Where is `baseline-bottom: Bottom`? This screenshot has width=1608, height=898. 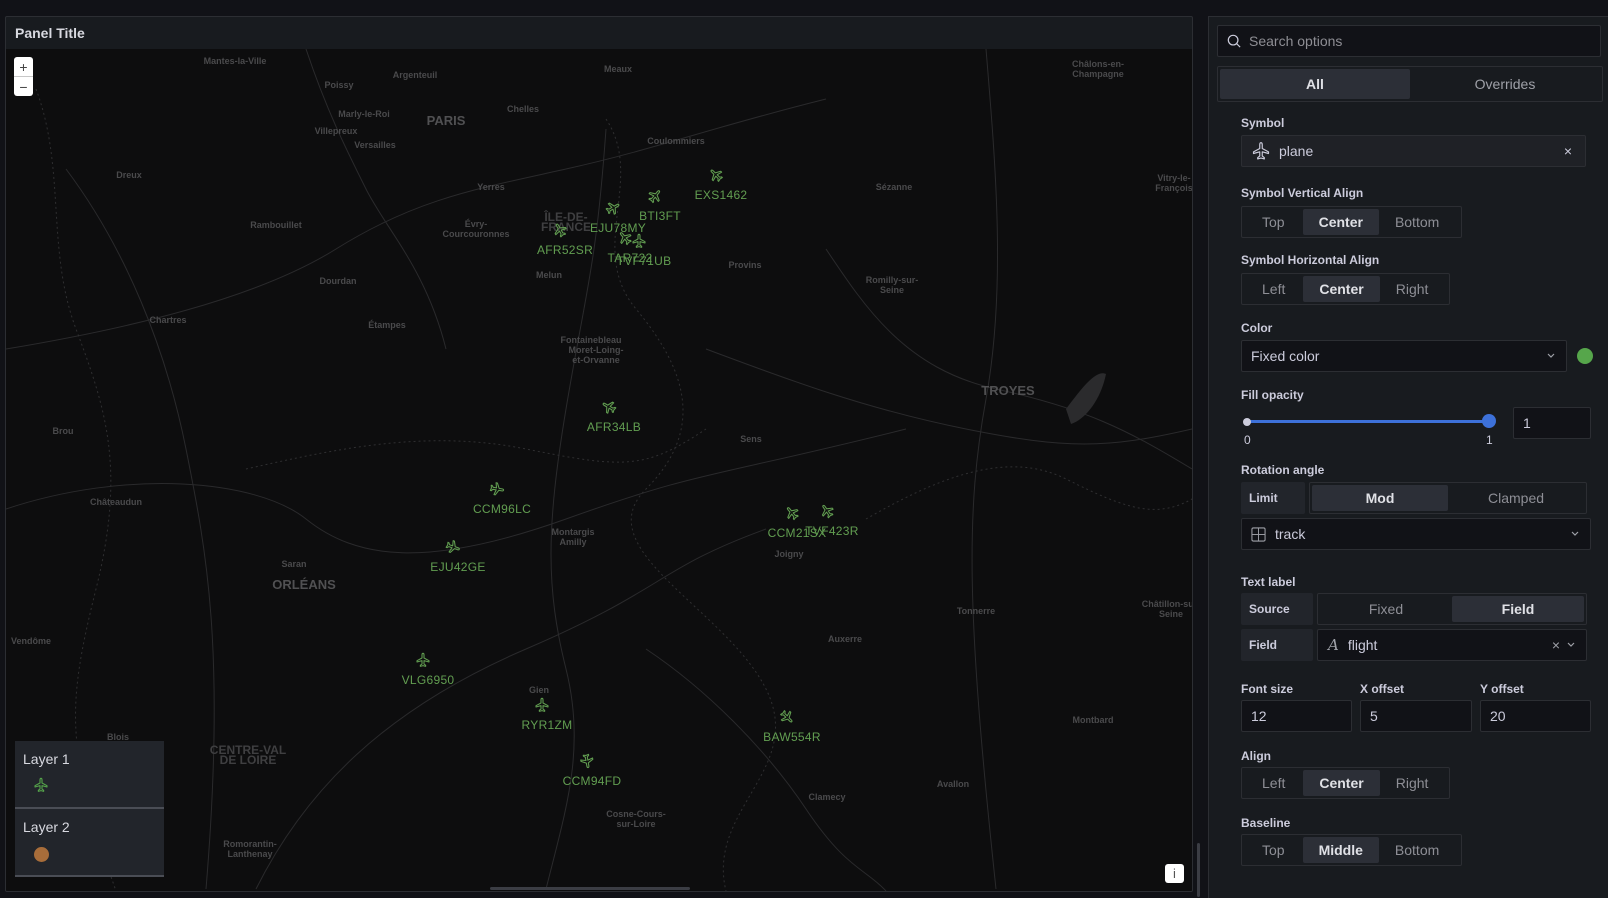
baseline-bottom: Bottom is located at coordinates (1417, 850).